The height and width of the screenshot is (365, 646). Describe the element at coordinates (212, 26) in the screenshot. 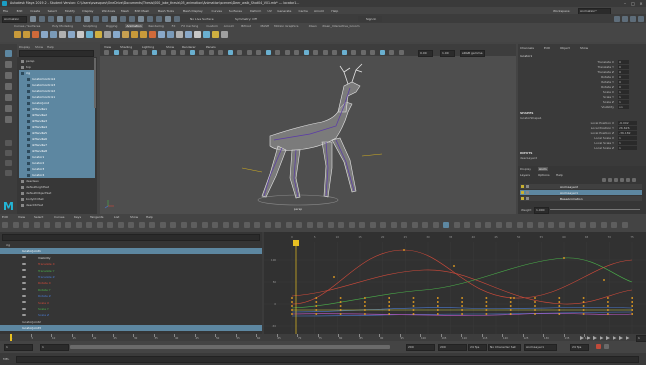

I see `shelf-tab-custom: Custom` at that location.